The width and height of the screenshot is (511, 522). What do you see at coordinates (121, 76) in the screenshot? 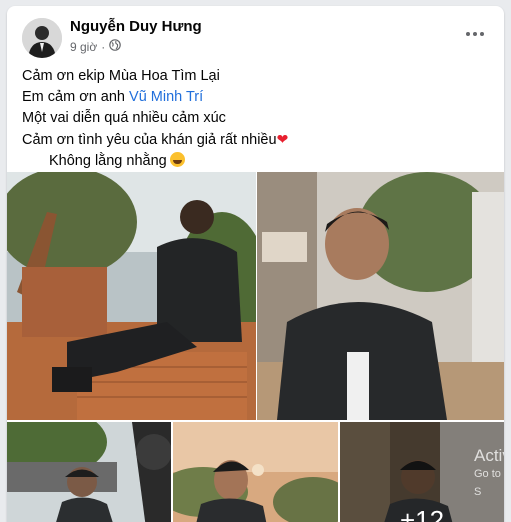
I see `post-line-1: Cảm ơn ekip Mùa Hoa Tìm Lại` at bounding box center [121, 76].